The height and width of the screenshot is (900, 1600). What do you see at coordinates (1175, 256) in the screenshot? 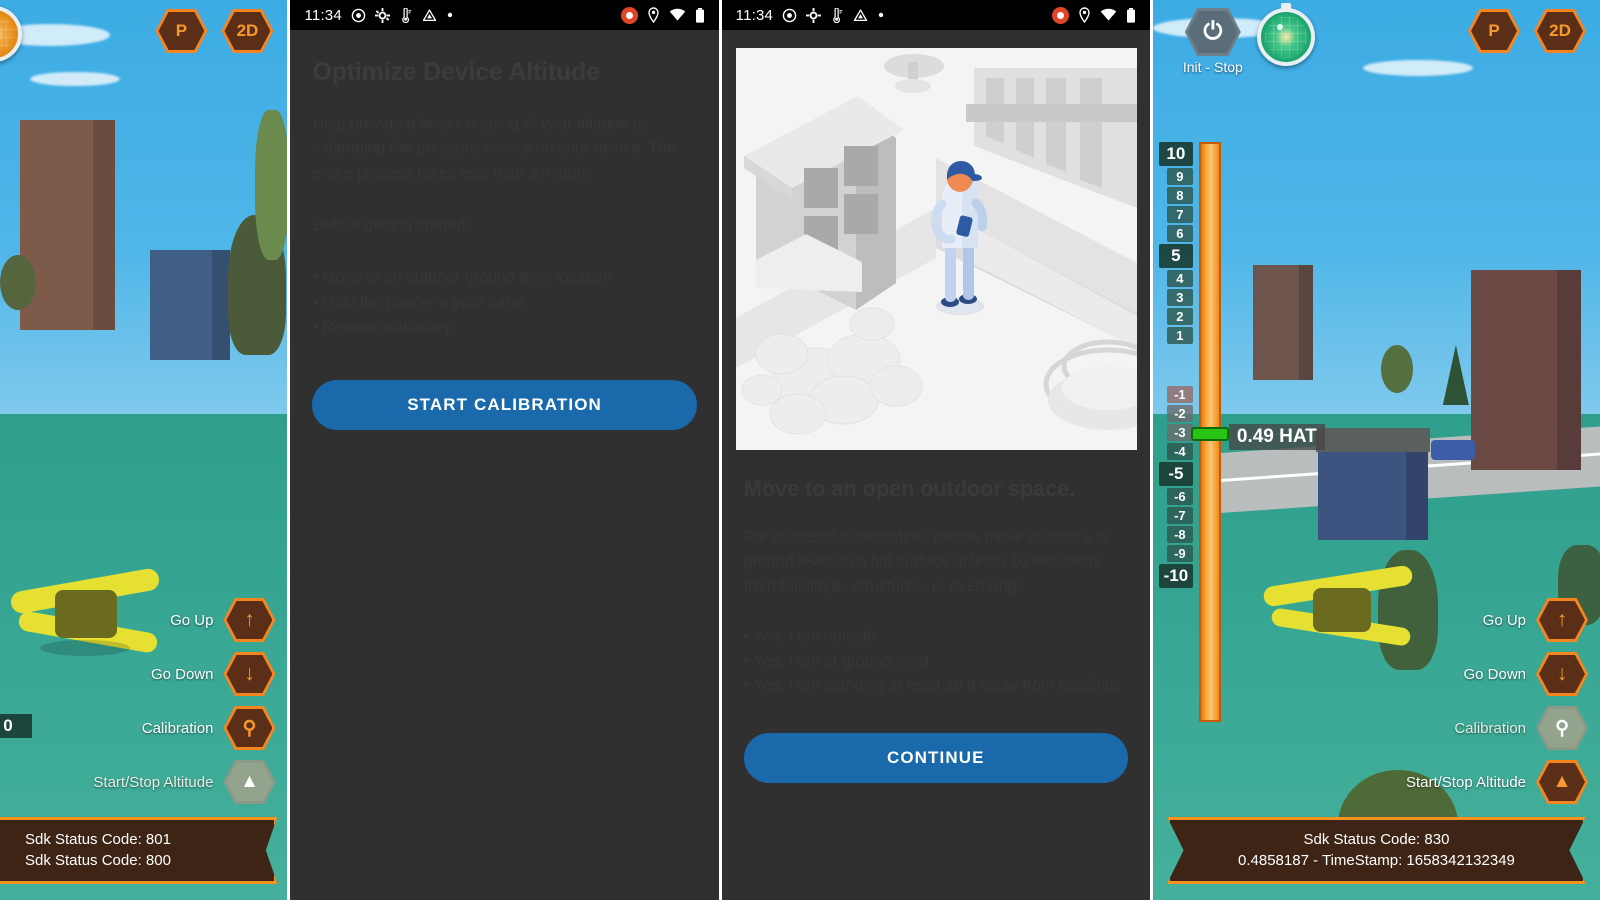
I see `altitude-tick: 5` at bounding box center [1175, 256].